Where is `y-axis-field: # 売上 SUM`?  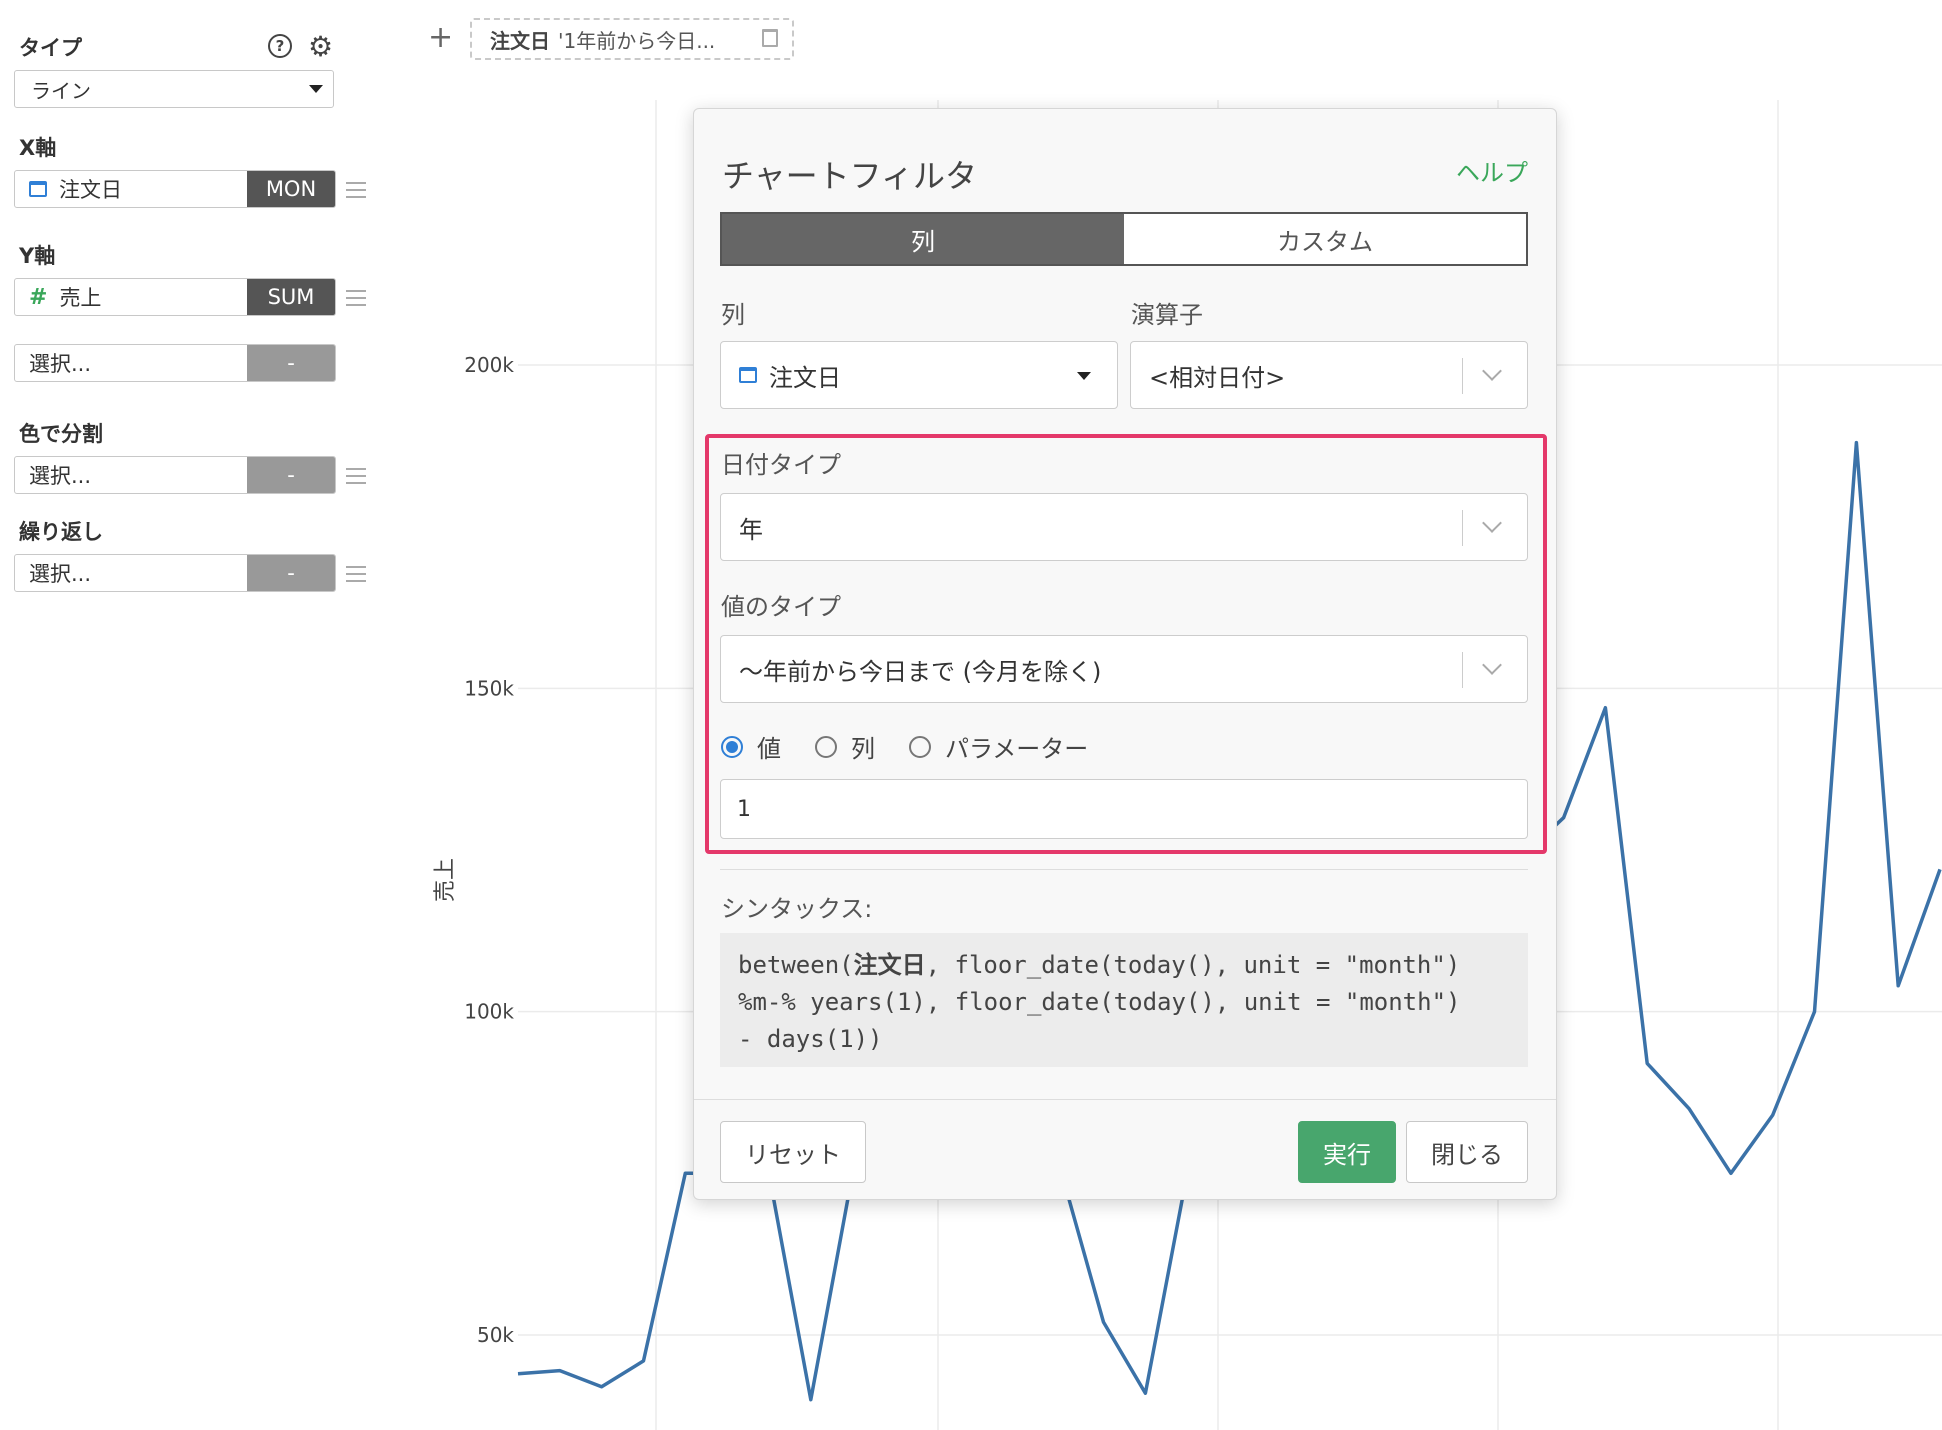 y-axis-field: # 売上 SUM is located at coordinates (175, 297).